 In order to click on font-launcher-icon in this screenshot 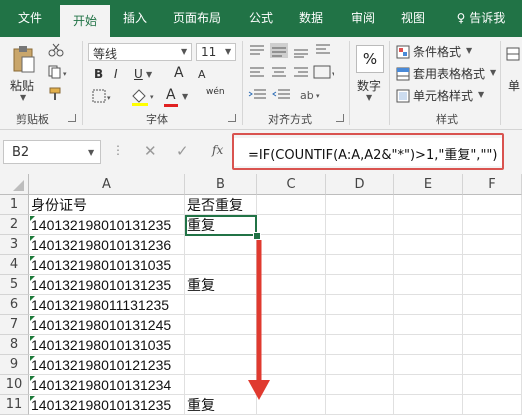, I will do `click(232, 118)`.